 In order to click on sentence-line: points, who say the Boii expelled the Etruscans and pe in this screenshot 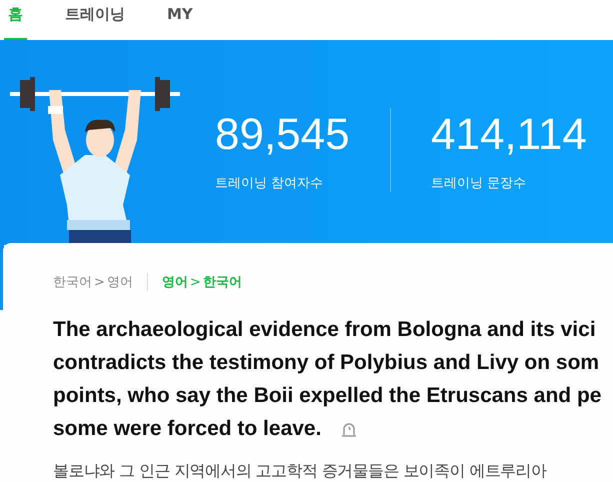, I will do `click(327, 396)`.